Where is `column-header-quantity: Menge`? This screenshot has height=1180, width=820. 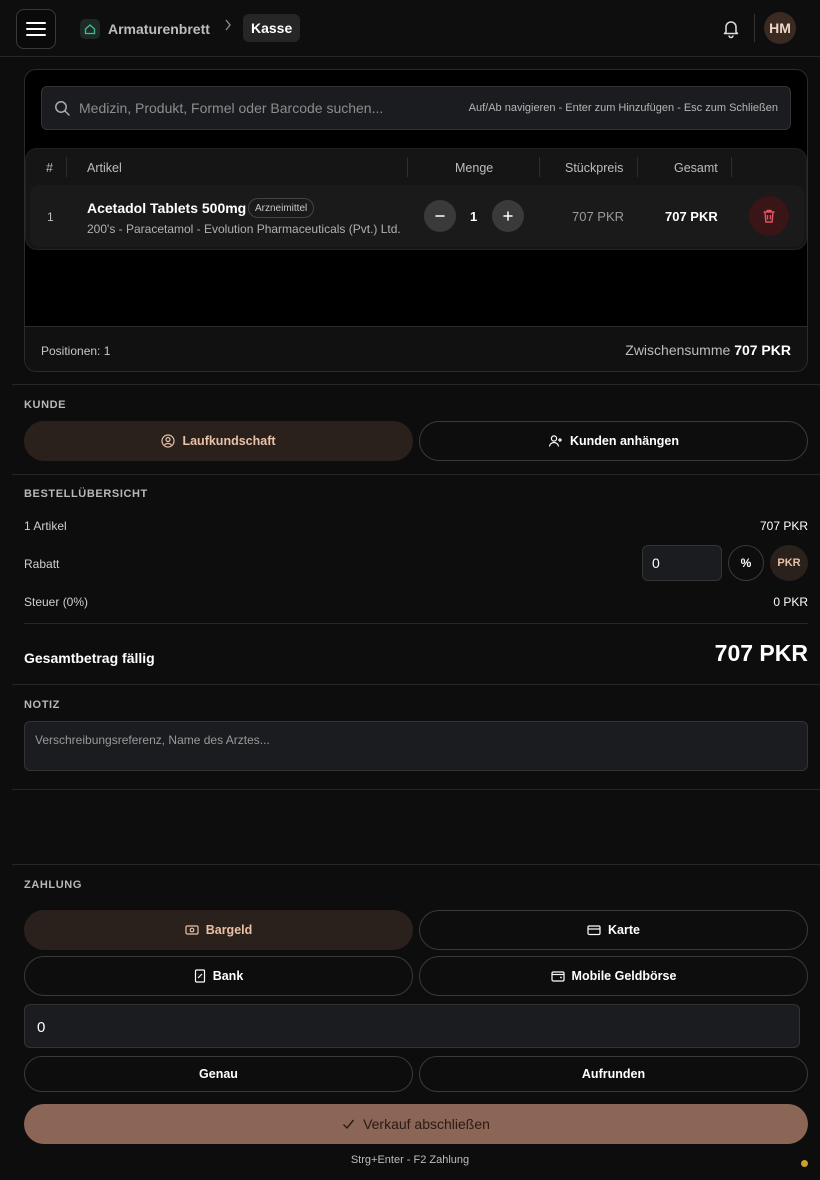 column-header-quantity: Menge is located at coordinates (474, 168).